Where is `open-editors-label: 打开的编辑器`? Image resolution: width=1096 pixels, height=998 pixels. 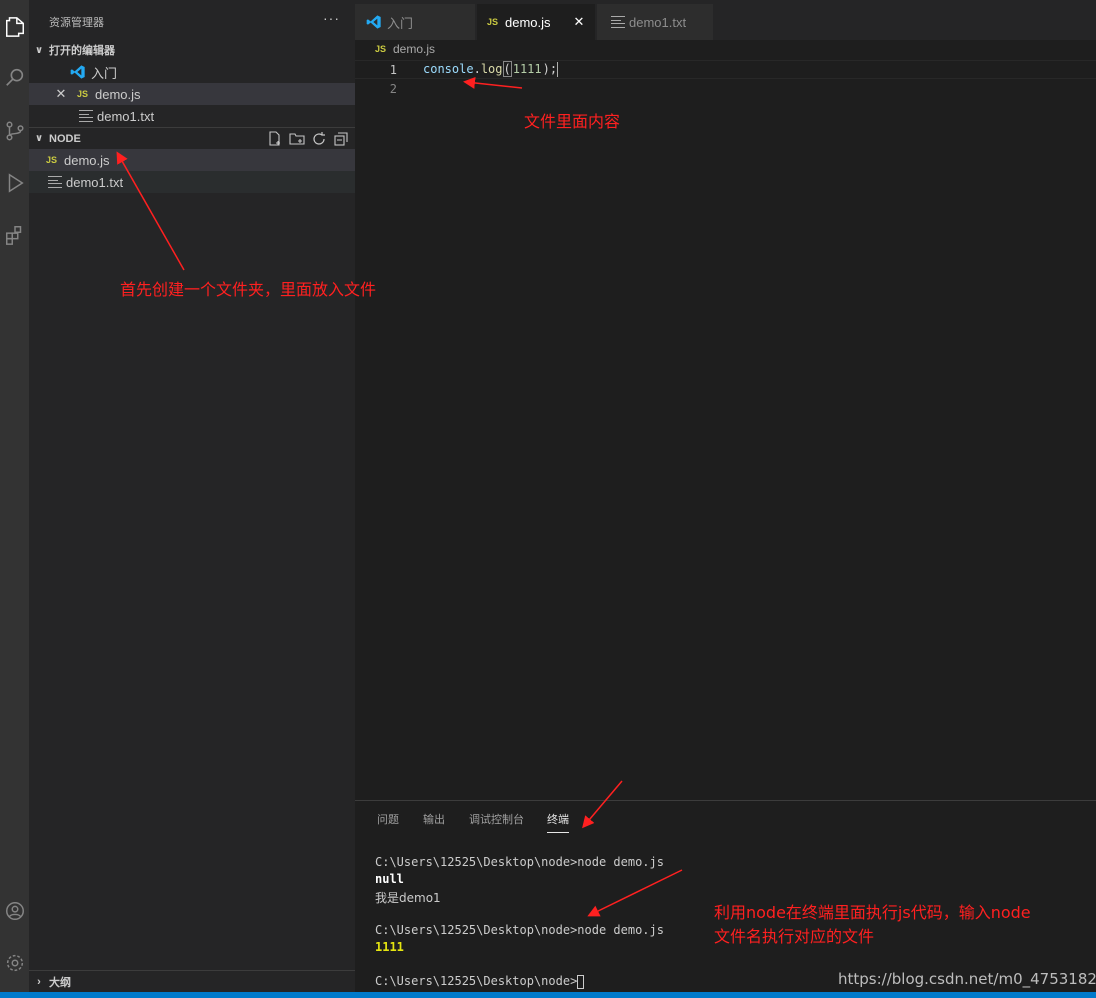 open-editors-label: 打开的编辑器 is located at coordinates (82, 51).